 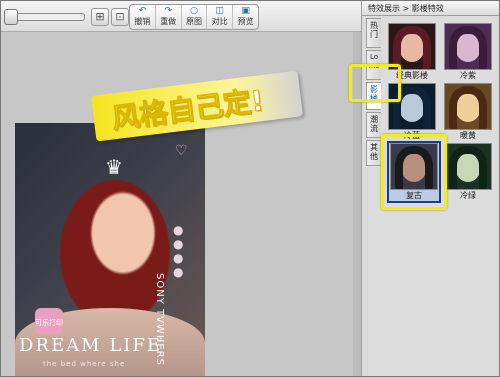 I want to click on top-toolbar: ⊞ ⊡ ↶ 撤销 ↷ 重做 ○ 原图 ◫ 对比 ▣ 预览, so click(x=186, y=16).